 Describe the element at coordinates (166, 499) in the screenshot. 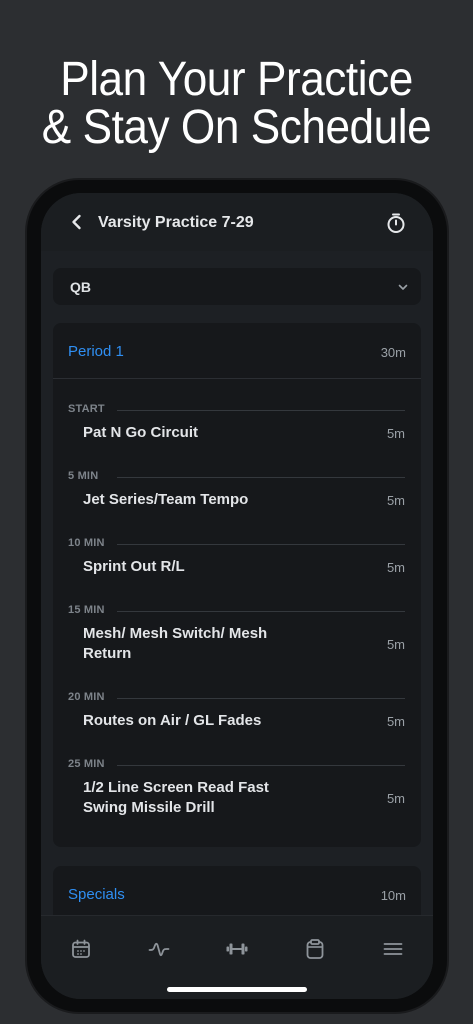

I see `drill-name: Jet Series/Team Tempo` at that location.